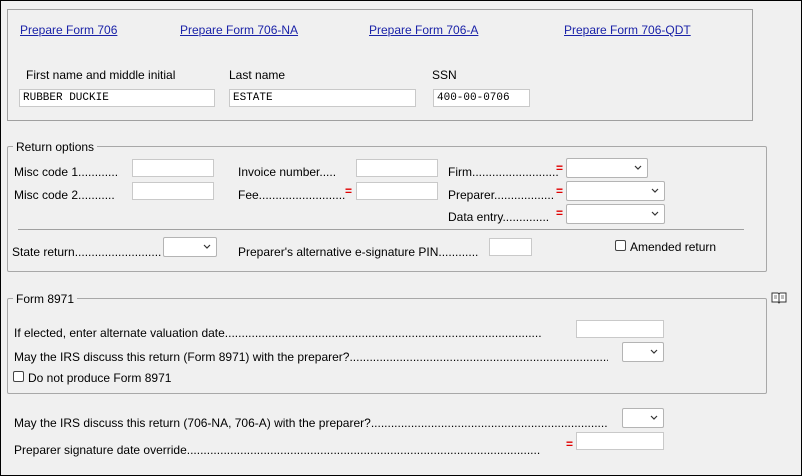 Image resolution: width=802 pixels, height=476 pixels. I want to click on alternative-pin-field, so click(510, 247).